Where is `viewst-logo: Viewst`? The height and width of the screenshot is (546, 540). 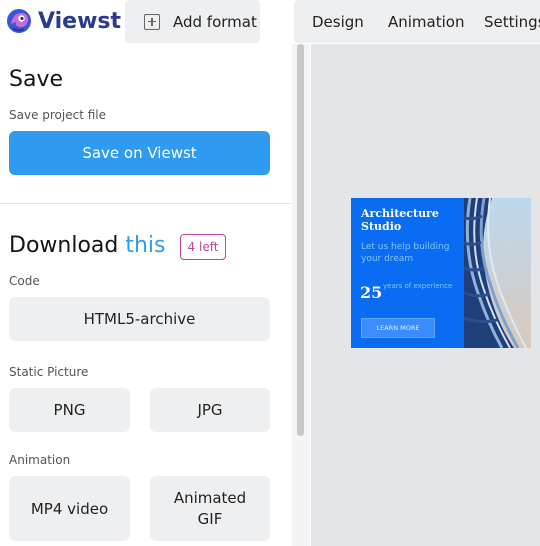 viewst-logo: Viewst is located at coordinates (62, 21).